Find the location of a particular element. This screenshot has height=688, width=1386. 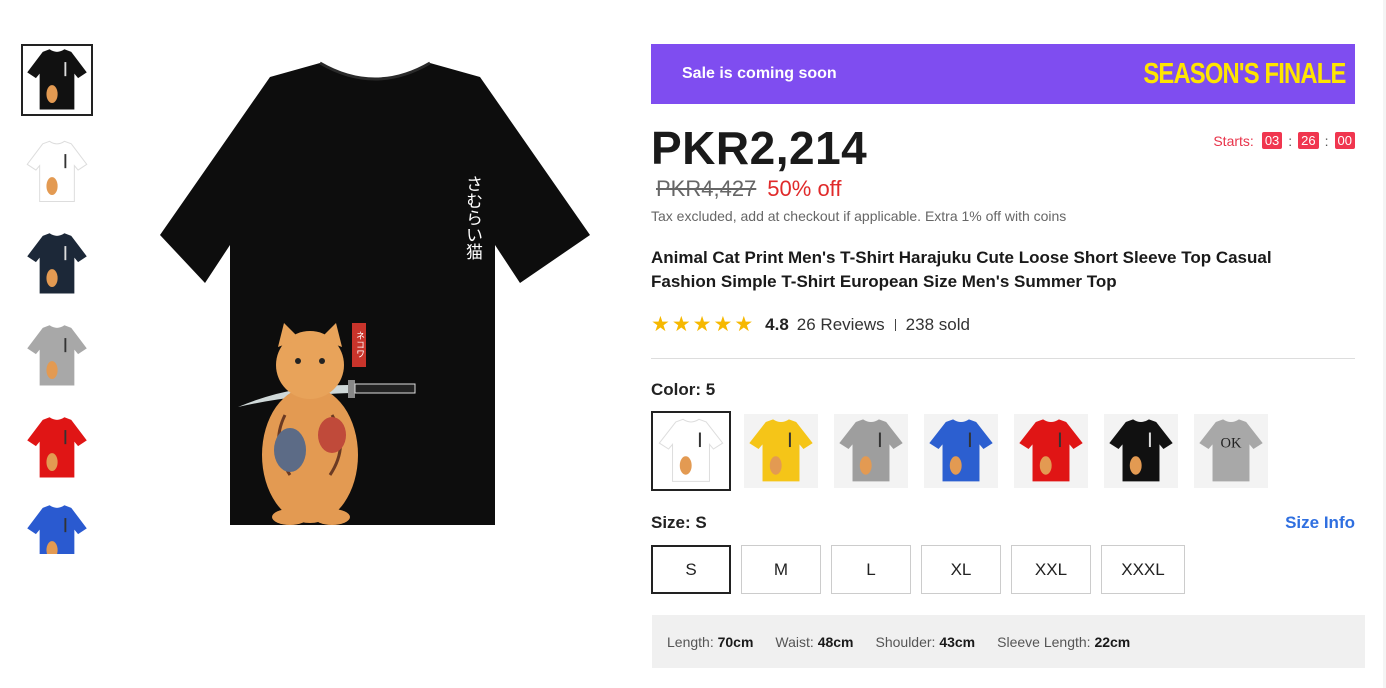

countdown-minutes: 26 is located at coordinates (1308, 140).